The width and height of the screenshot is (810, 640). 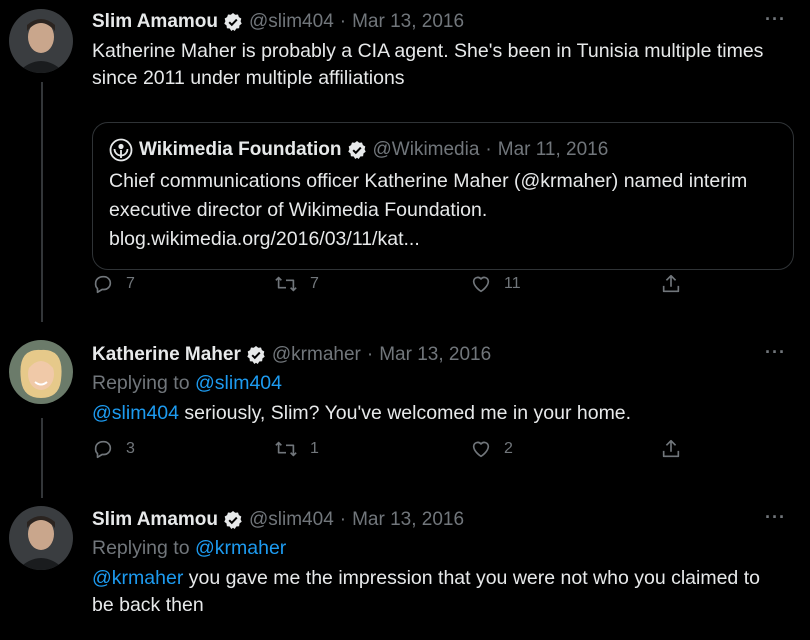 I want to click on reply-count: 3, so click(x=130, y=448).